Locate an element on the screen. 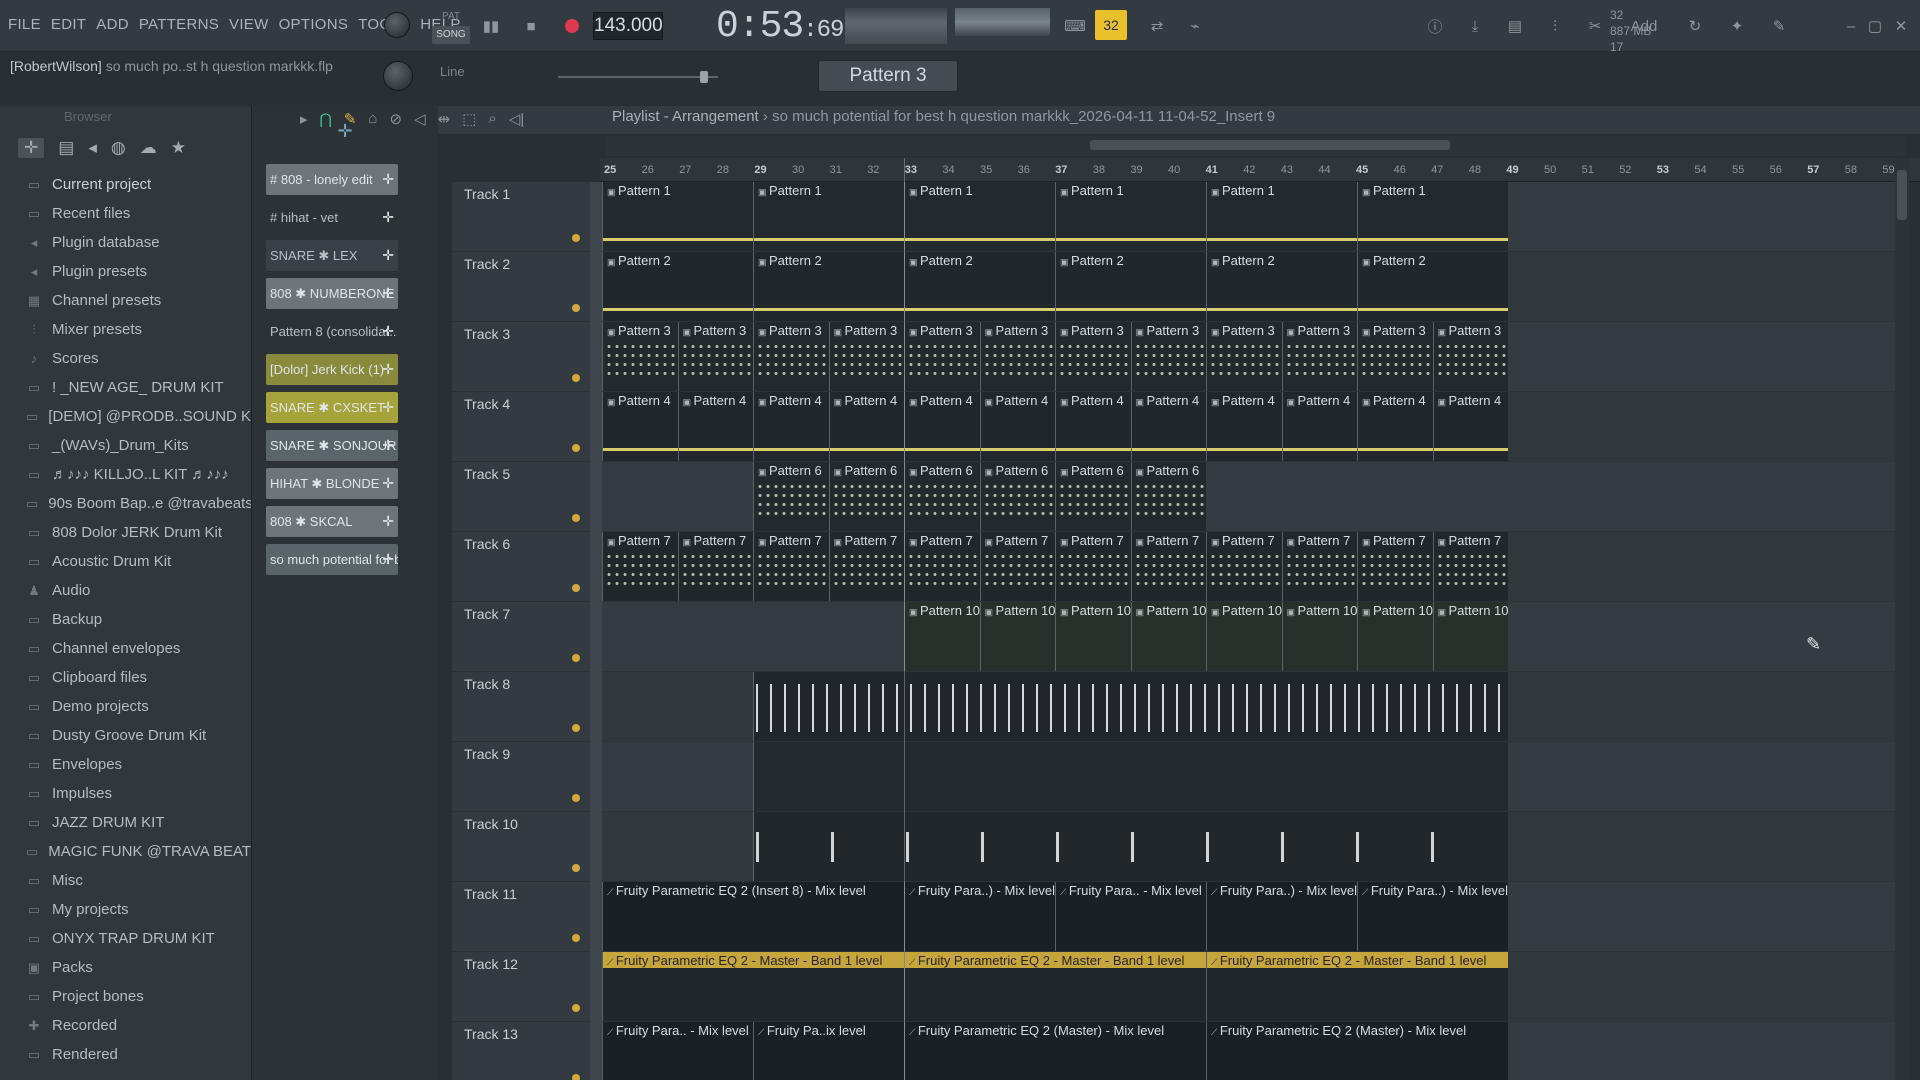 The width and height of the screenshot is (1920, 1080). picker-item: SNARE ✱ CXSKET ✛ is located at coordinates (332, 407).